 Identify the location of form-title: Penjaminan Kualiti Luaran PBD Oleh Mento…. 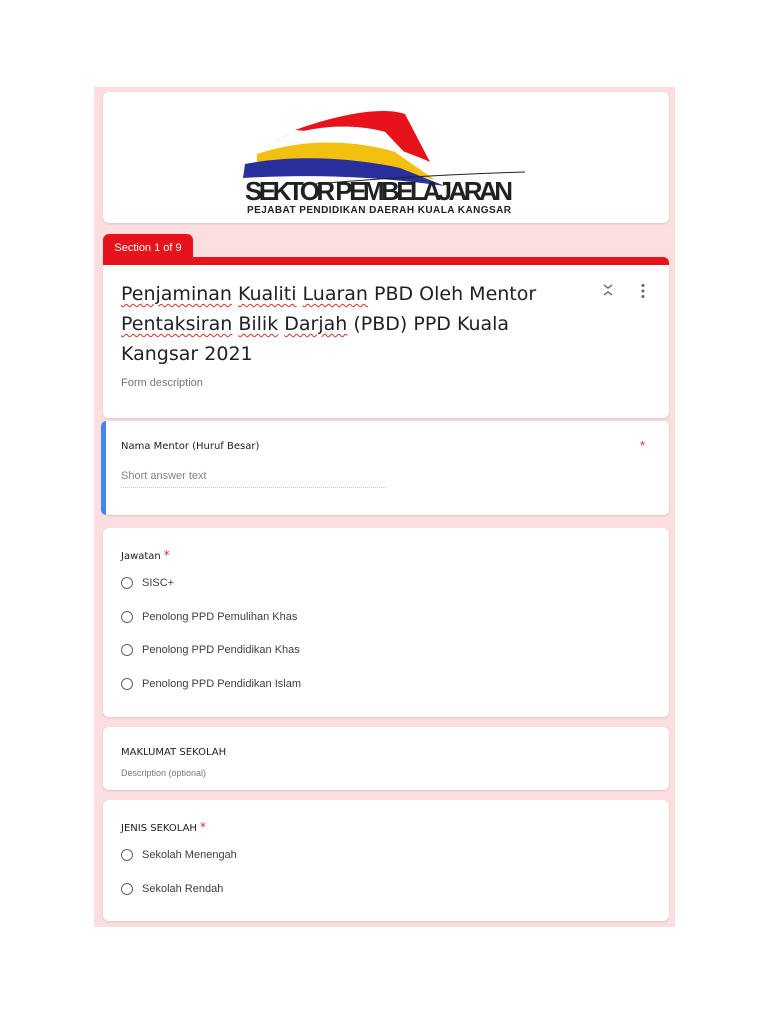
(351, 324).